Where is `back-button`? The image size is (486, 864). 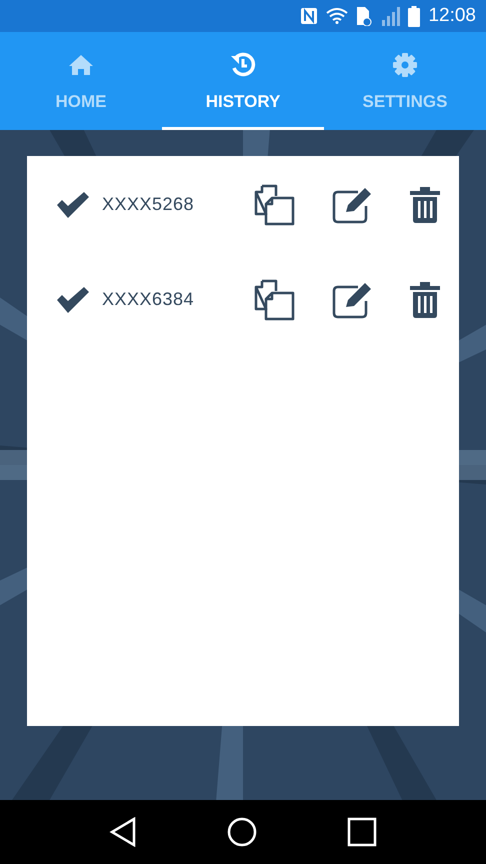 back-button is located at coordinates (123, 832).